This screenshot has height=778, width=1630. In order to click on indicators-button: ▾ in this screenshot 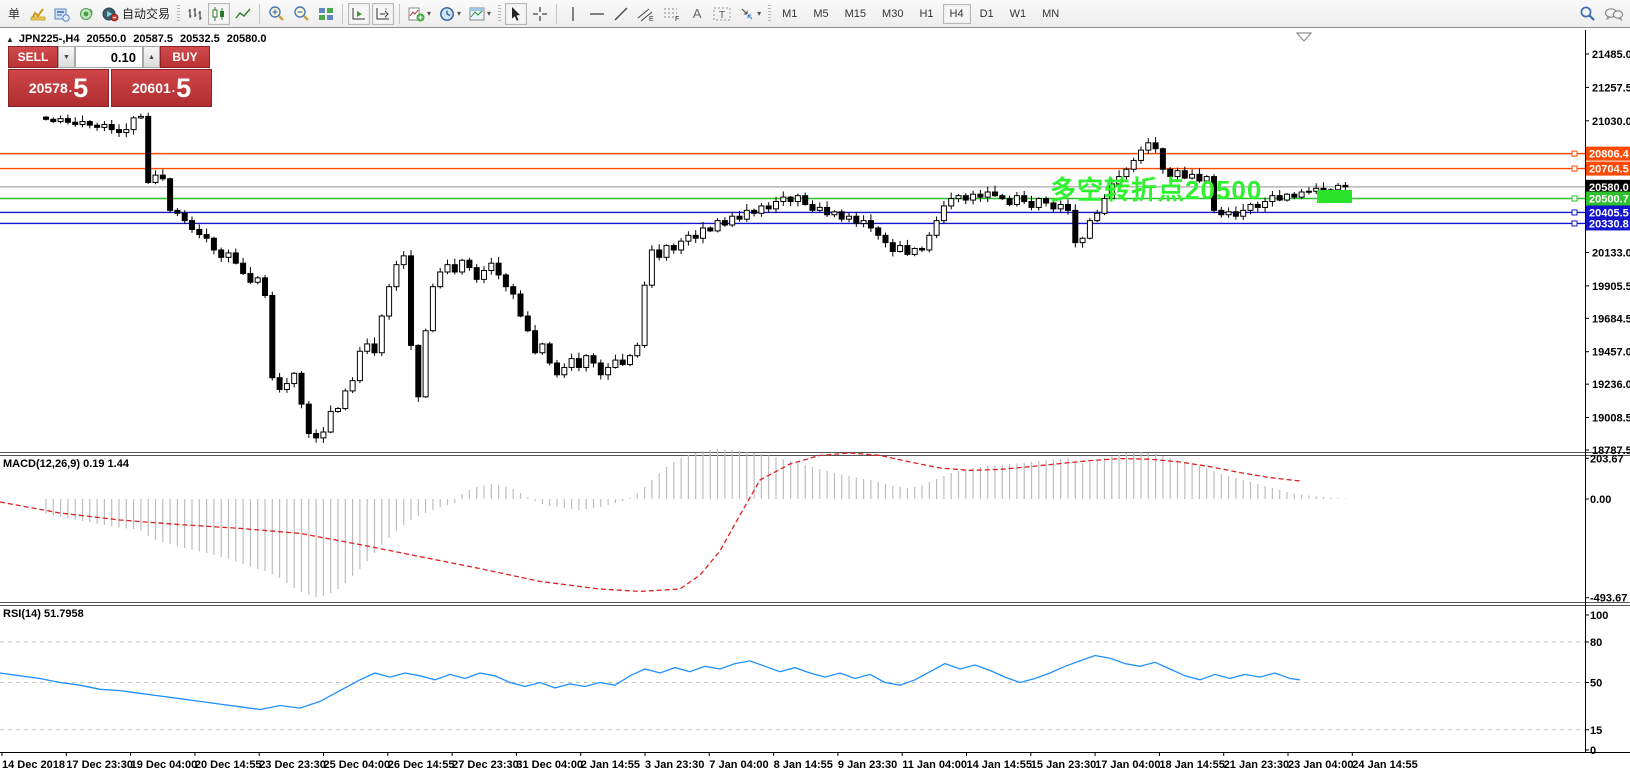, I will do `click(419, 14)`.